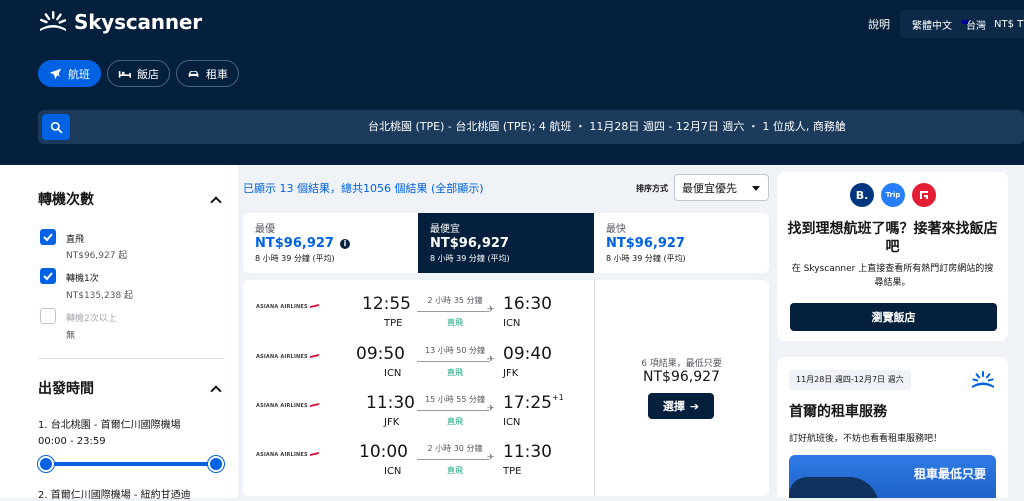 The height and width of the screenshot is (501, 1024). I want to click on stops-two-plus-price: 無, so click(71, 336).